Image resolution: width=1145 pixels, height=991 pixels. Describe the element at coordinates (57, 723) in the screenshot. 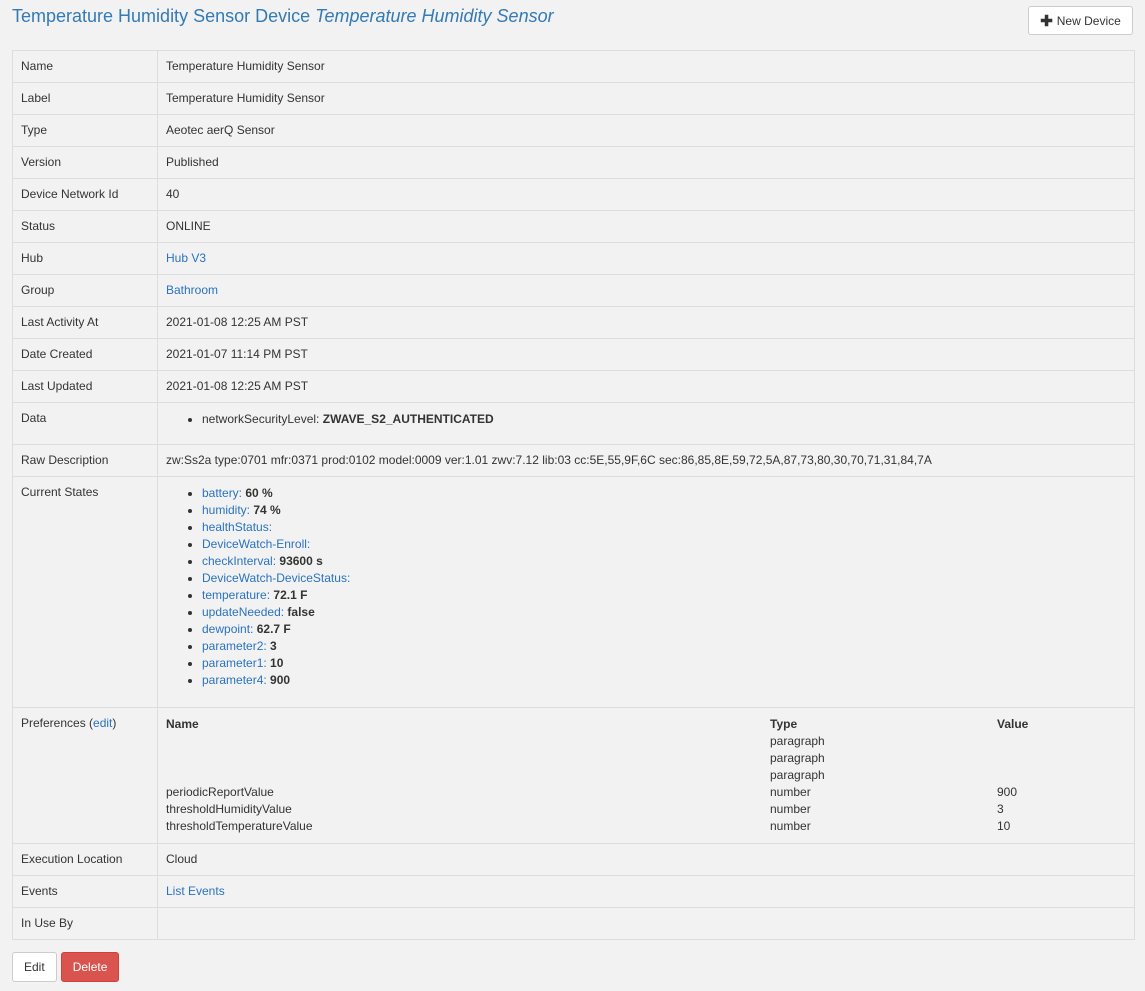

I see `prefs-label: Preferences (` at that location.